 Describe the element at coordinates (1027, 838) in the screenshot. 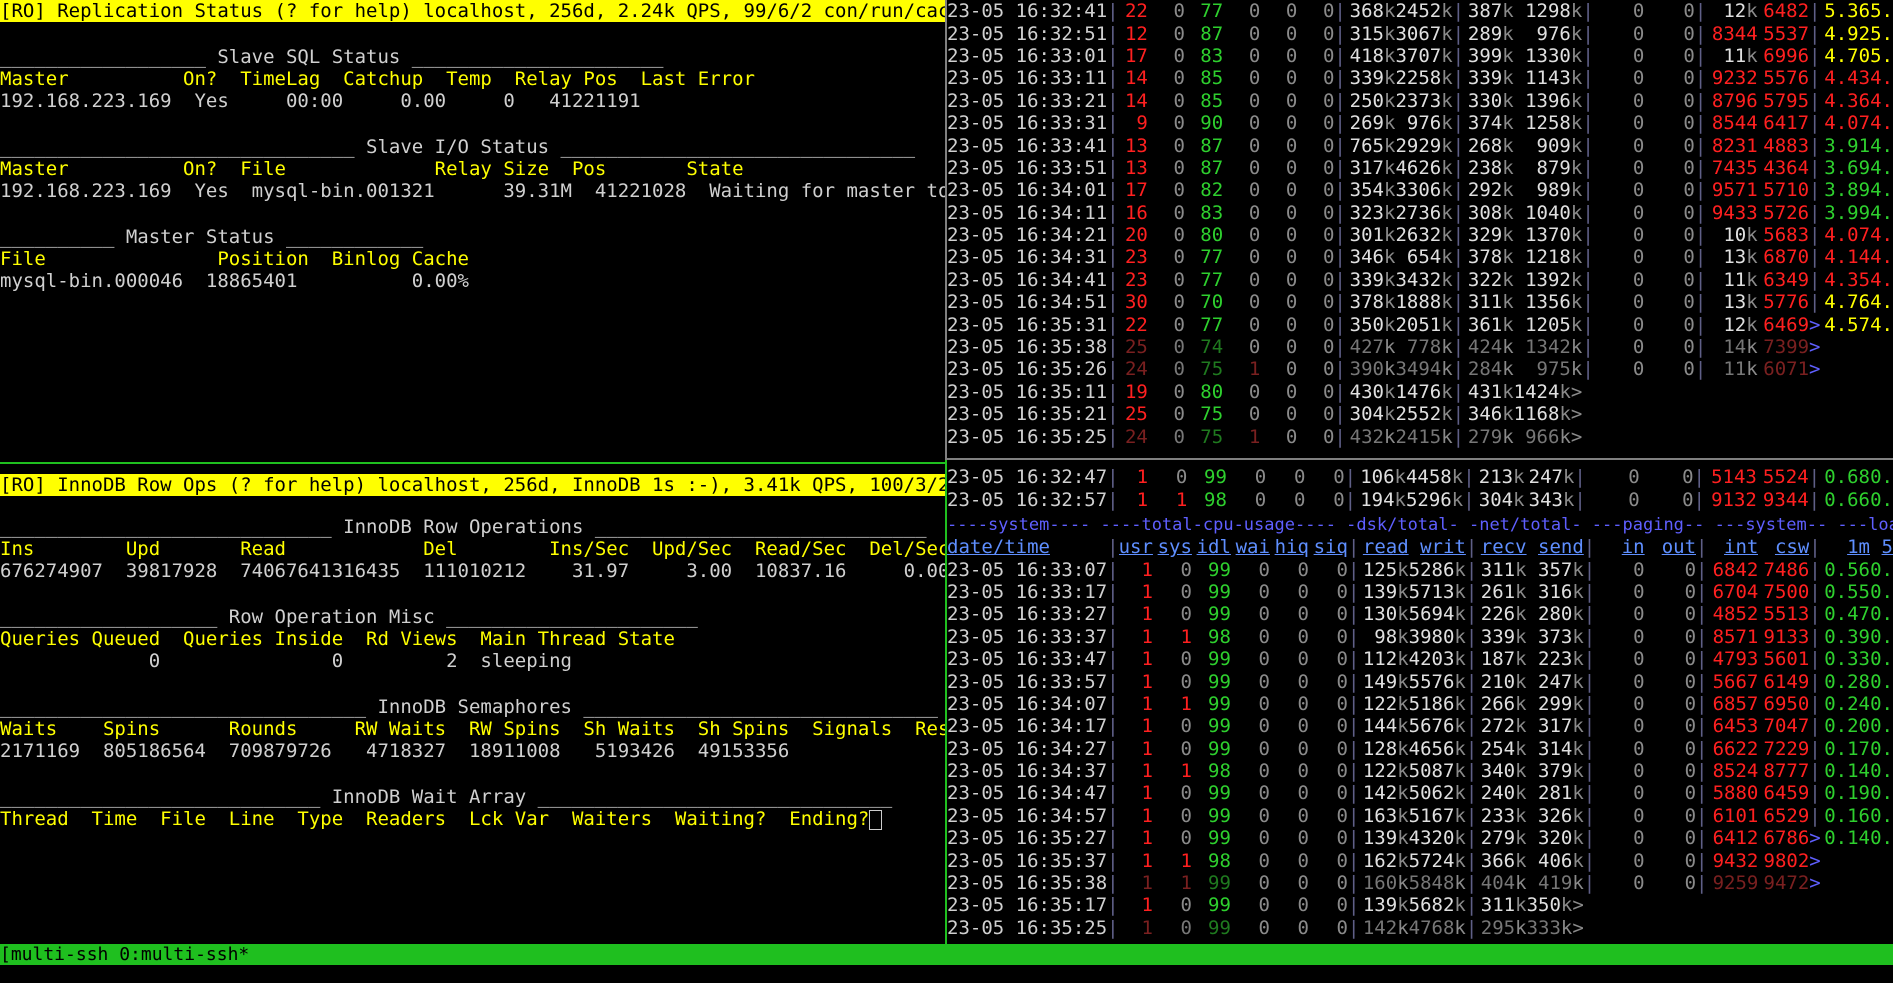

I see `dstat-datetime: 23-05 16:35:27` at that location.